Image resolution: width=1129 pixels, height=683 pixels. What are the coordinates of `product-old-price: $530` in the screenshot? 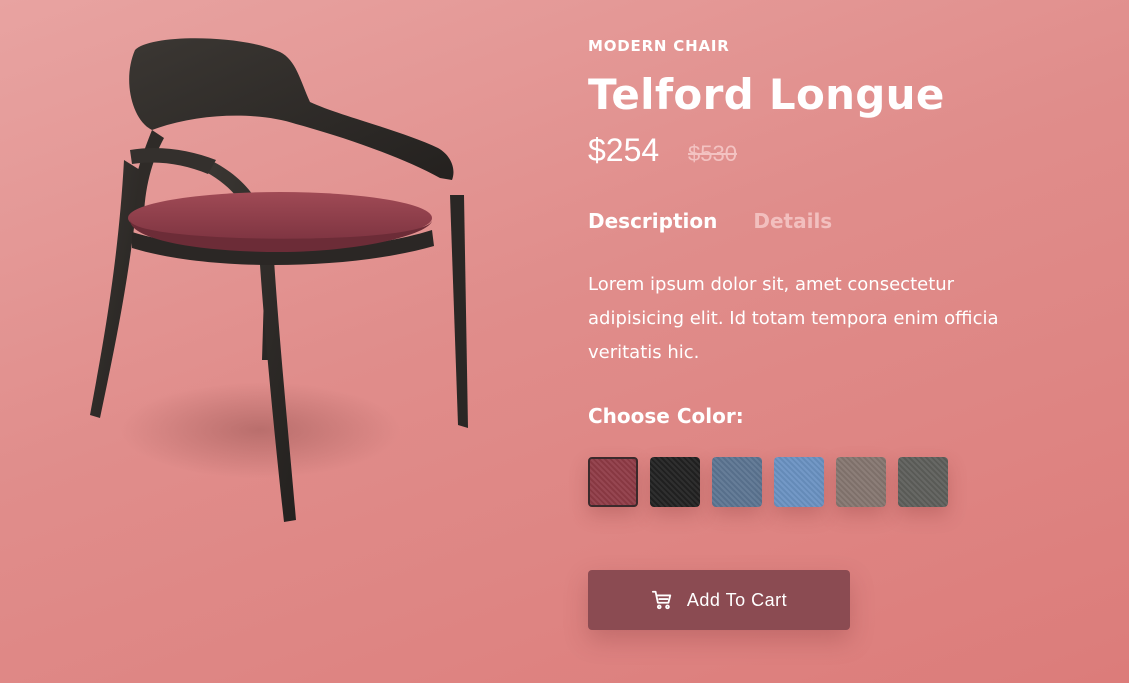 It's located at (712, 153).